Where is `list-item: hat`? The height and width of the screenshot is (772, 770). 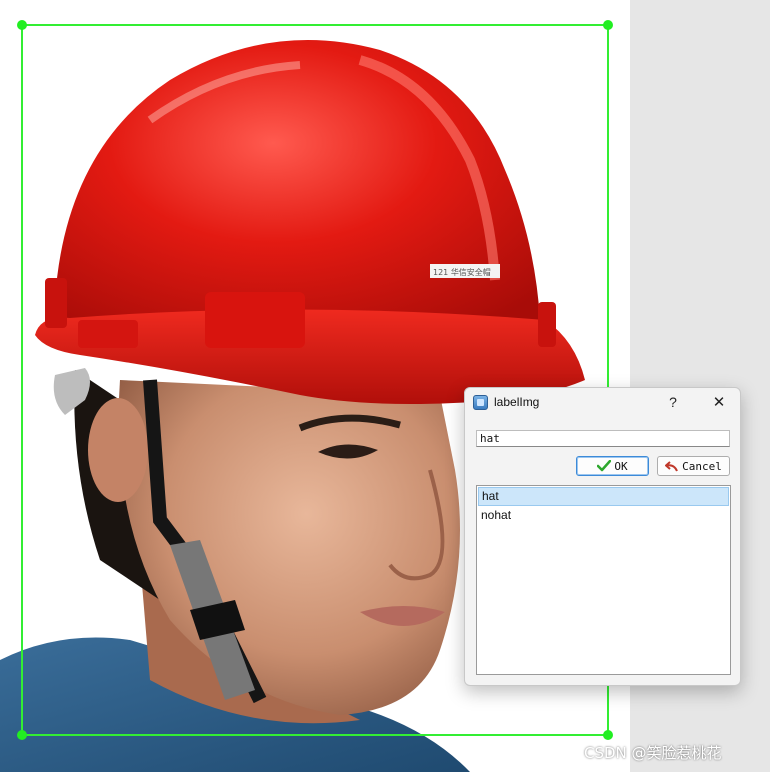 list-item: hat is located at coordinates (603, 496).